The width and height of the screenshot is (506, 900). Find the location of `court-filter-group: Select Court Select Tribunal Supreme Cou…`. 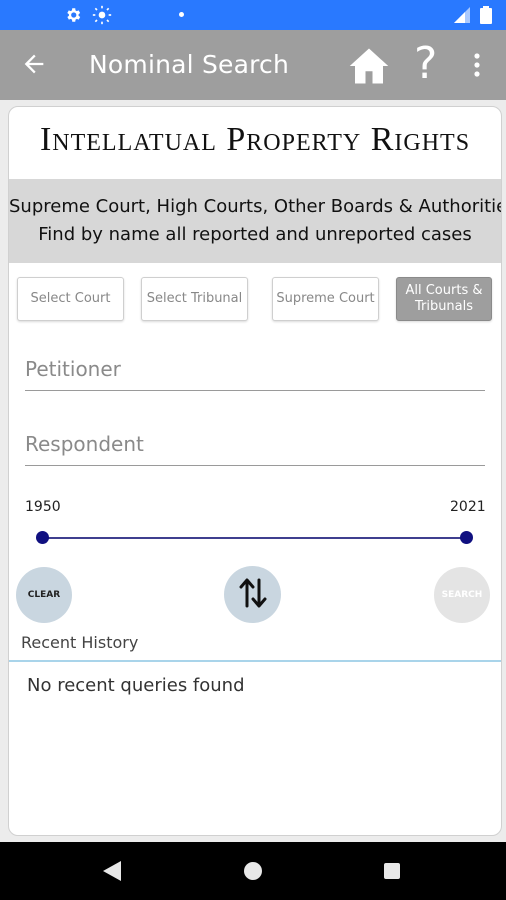

court-filter-group: Select Court Select Tribunal Supreme Cou… is located at coordinates (255, 300).